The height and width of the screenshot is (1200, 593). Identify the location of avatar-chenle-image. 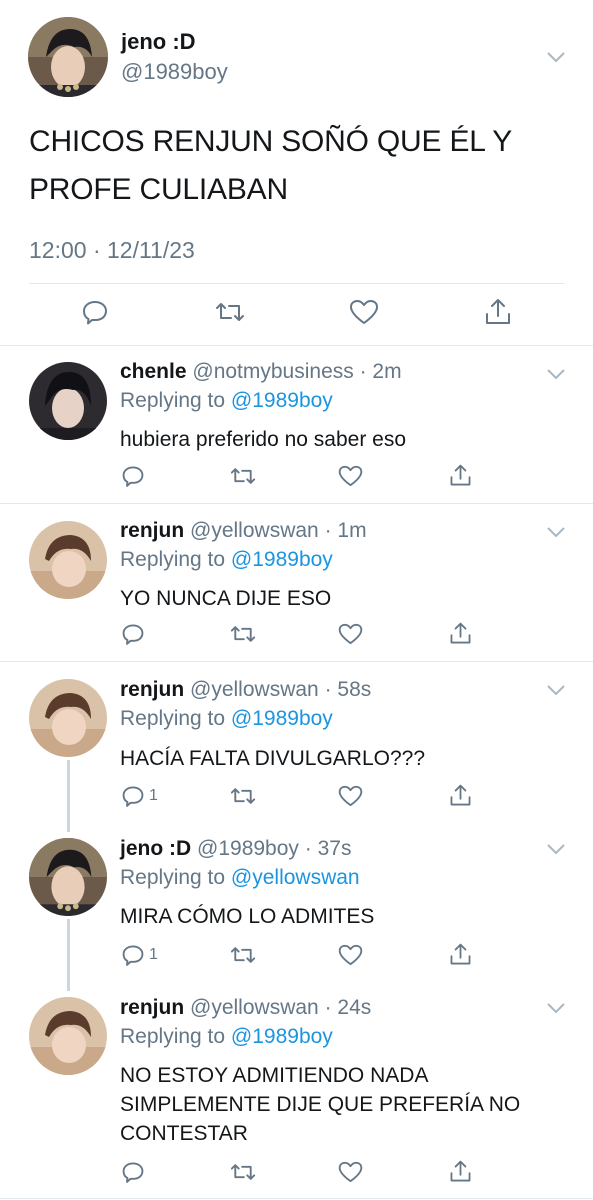
(68, 401).